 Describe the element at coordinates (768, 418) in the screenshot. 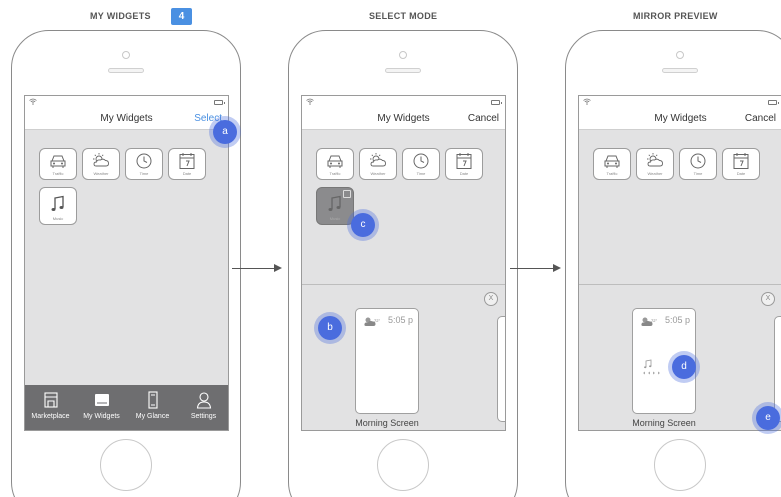

I see `marker-e: e` at that location.